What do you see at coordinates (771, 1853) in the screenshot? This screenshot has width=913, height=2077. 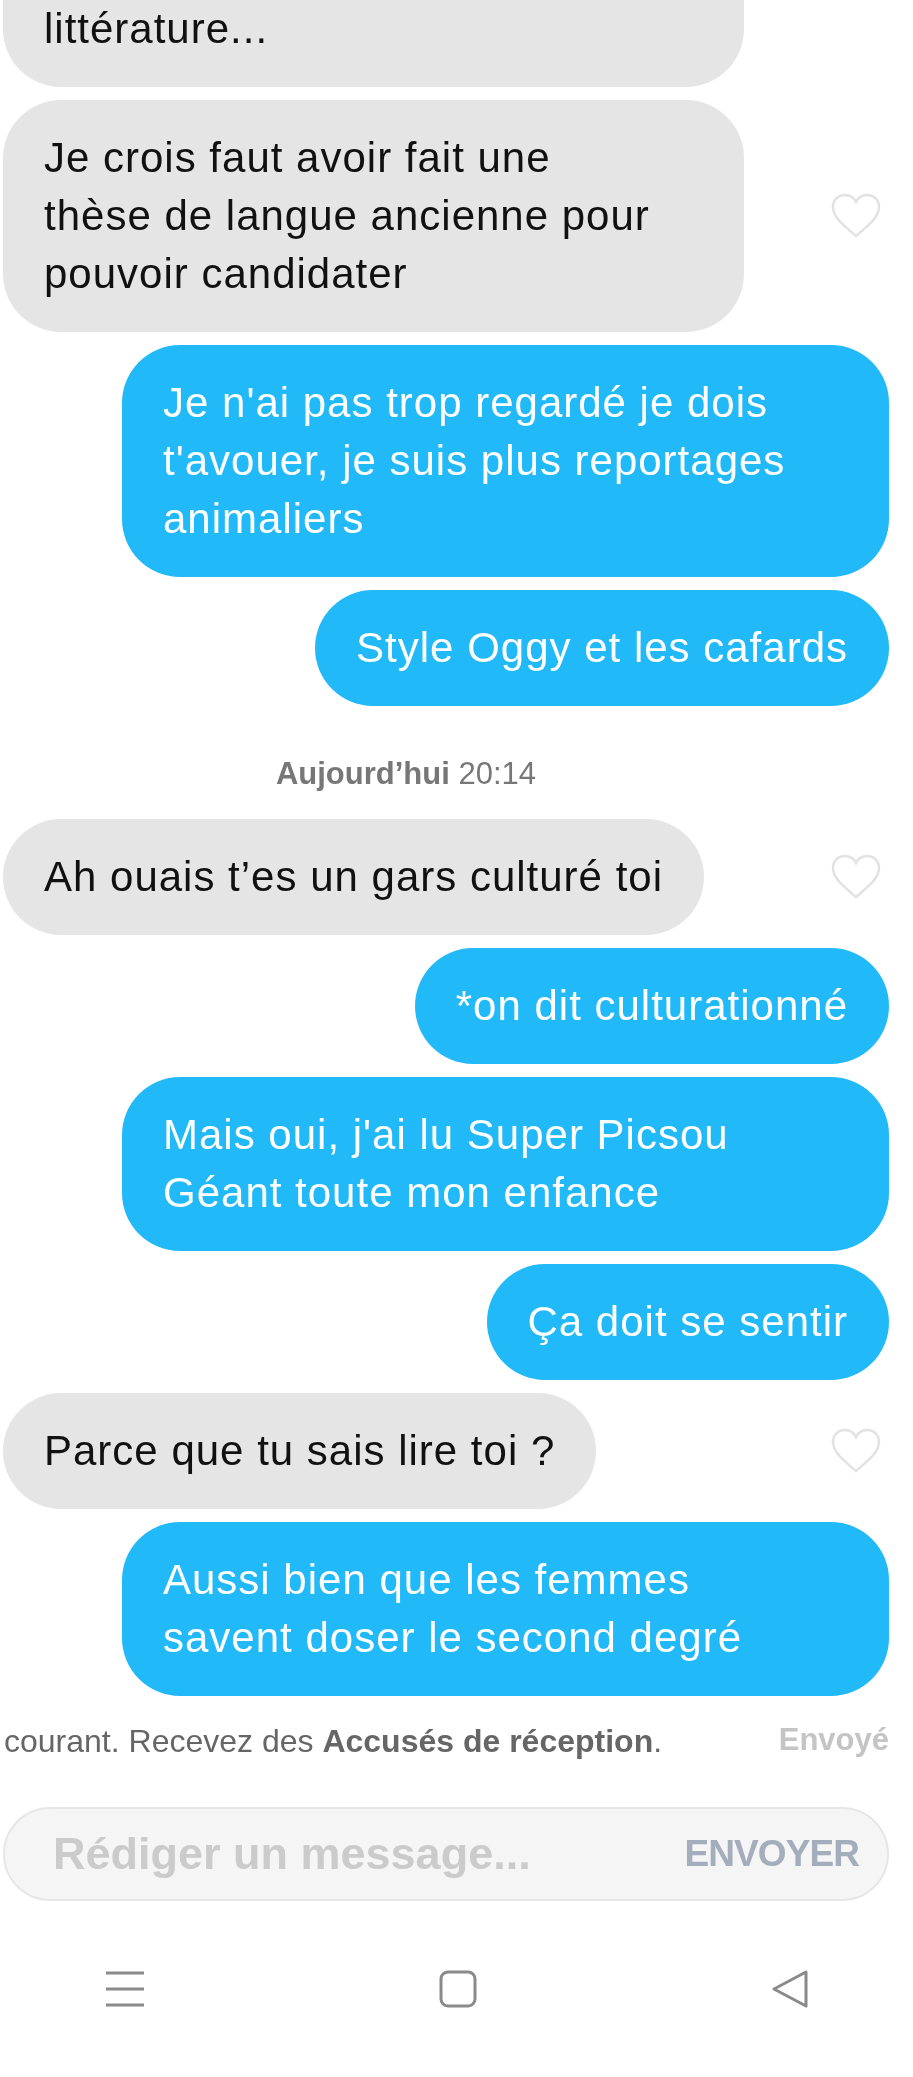 I see `send-button: ENVOYER` at bounding box center [771, 1853].